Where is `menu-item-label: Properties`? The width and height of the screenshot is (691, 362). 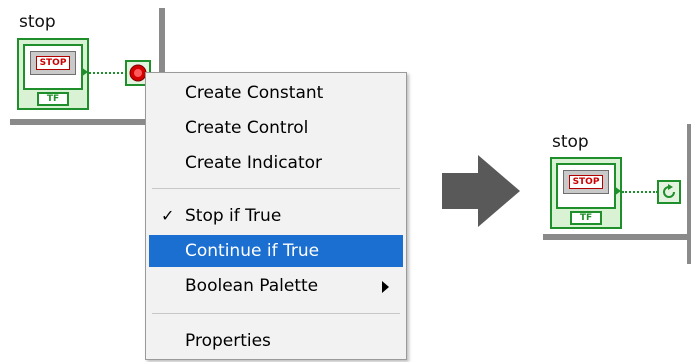
menu-item-label: Properties is located at coordinates (228, 341).